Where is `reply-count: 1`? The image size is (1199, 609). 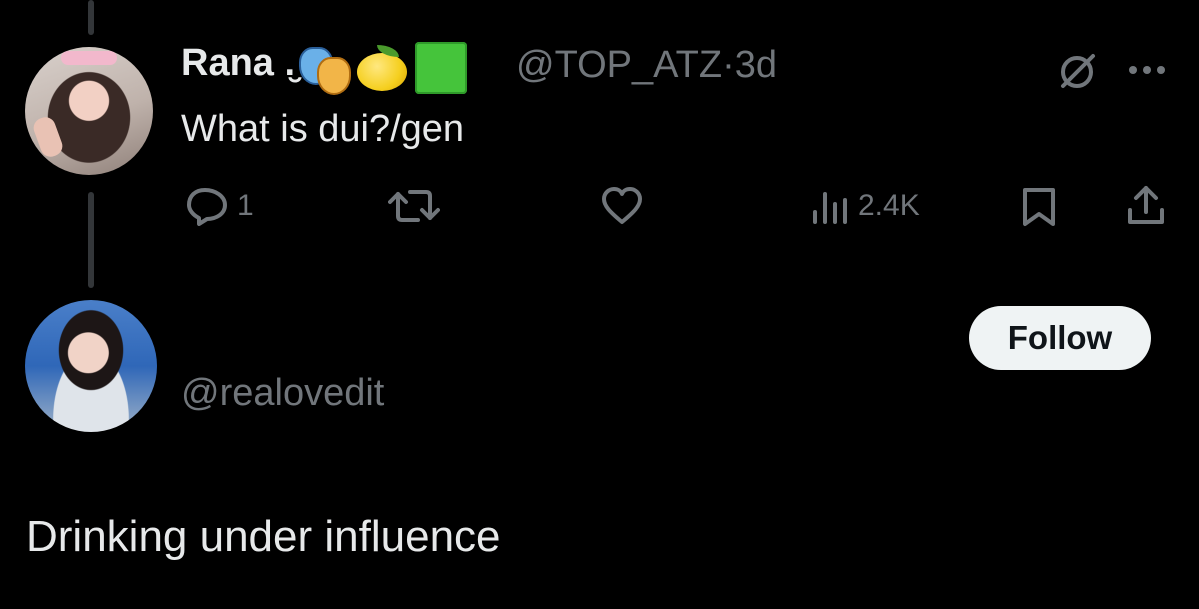
reply-count: 1 is located at coordinates (245, 205).